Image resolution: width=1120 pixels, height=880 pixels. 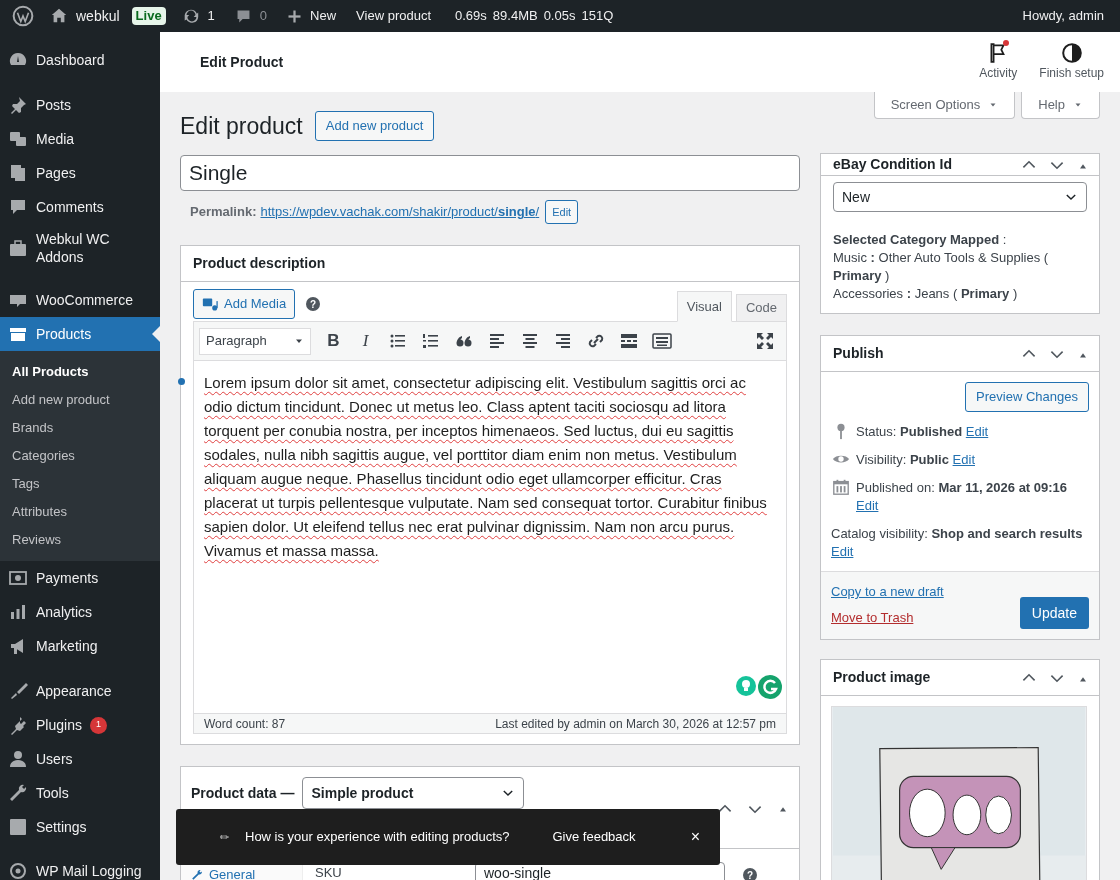 What do you see at coordinates (18, 759) in the screenshot?
I see `user-icon` at bounding box center [18, 759].